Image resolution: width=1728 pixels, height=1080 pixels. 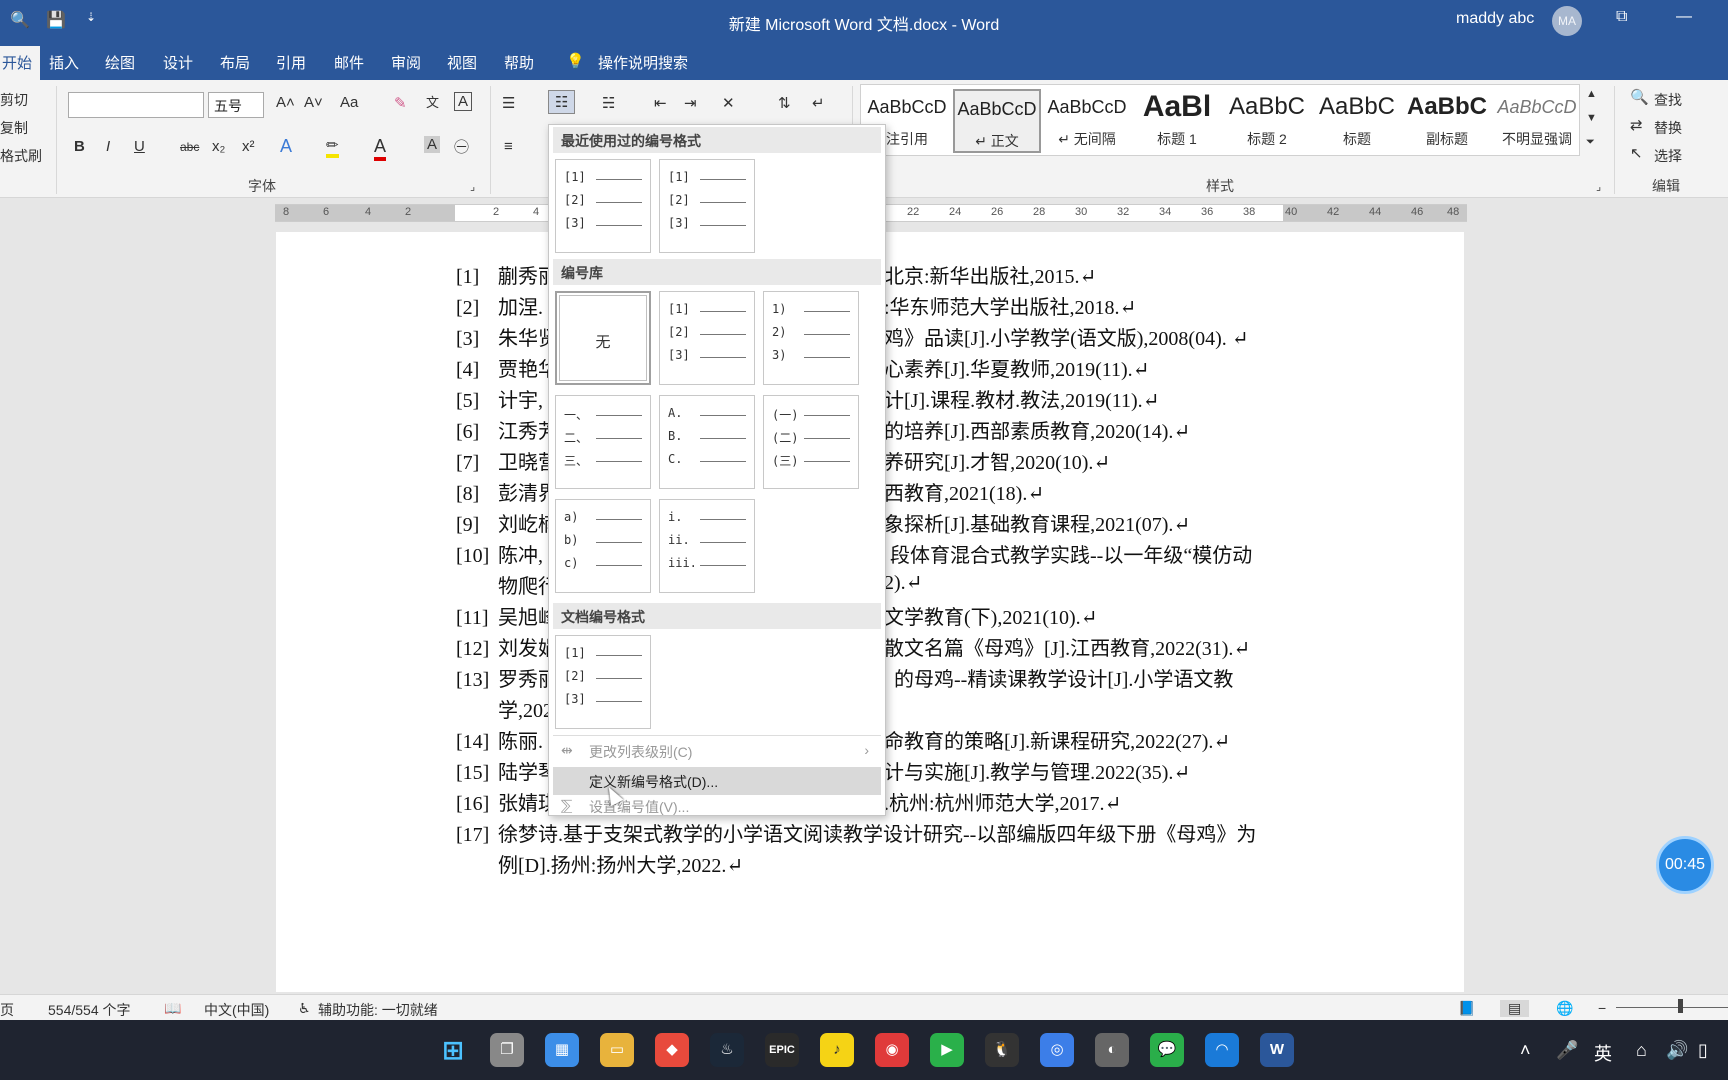 I want to click on decrease-indent-icon: ⇤, so click(x=660, y=103).